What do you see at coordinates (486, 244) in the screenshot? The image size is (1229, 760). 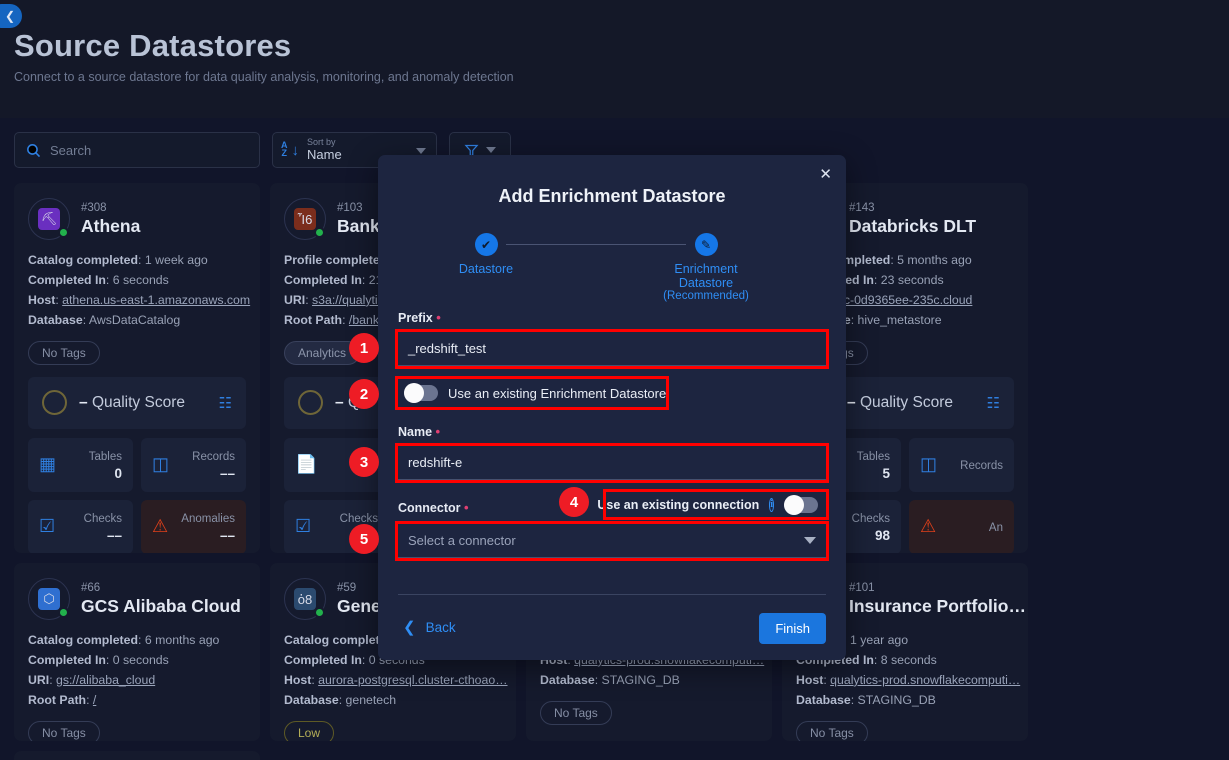 I see `check-icon: ✔` at bounding box center [486, 244].